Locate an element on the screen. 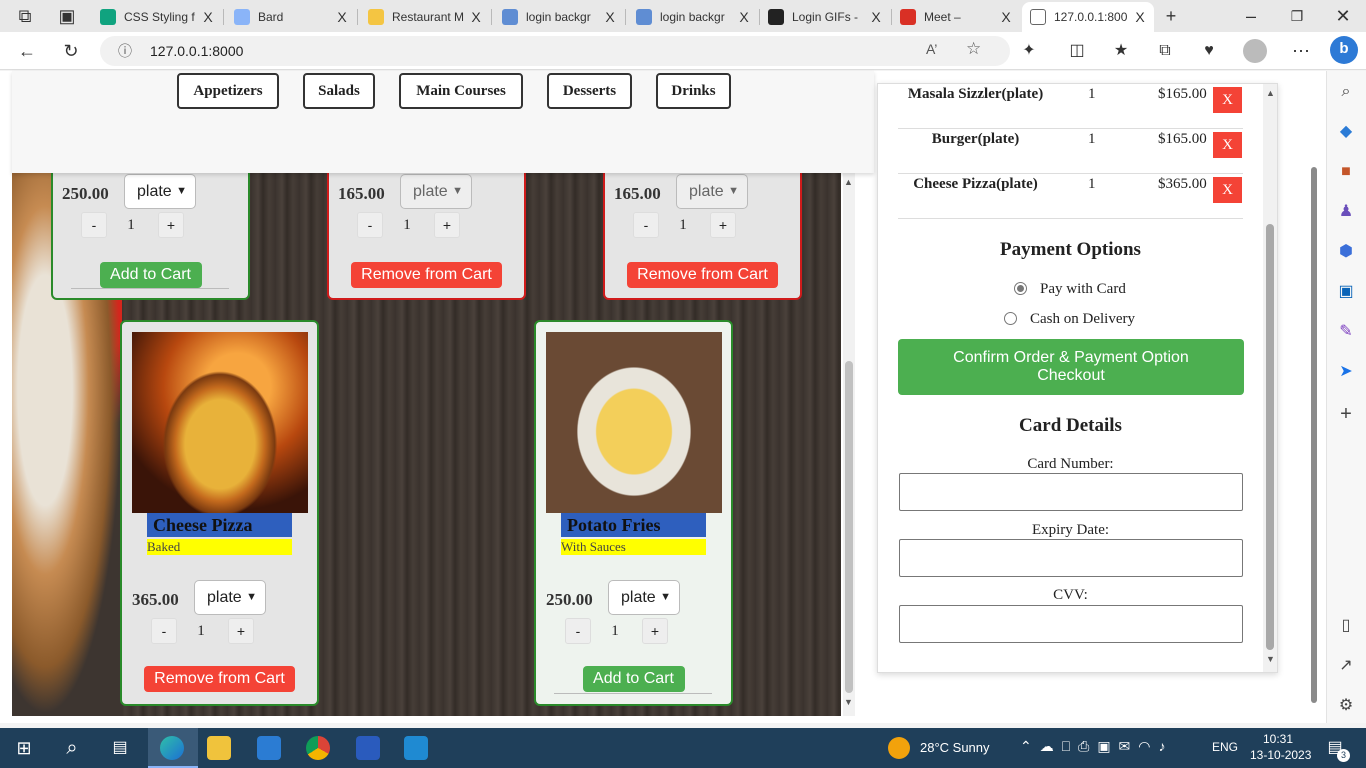  add-icon: + is located at coordinates (1346, 414).